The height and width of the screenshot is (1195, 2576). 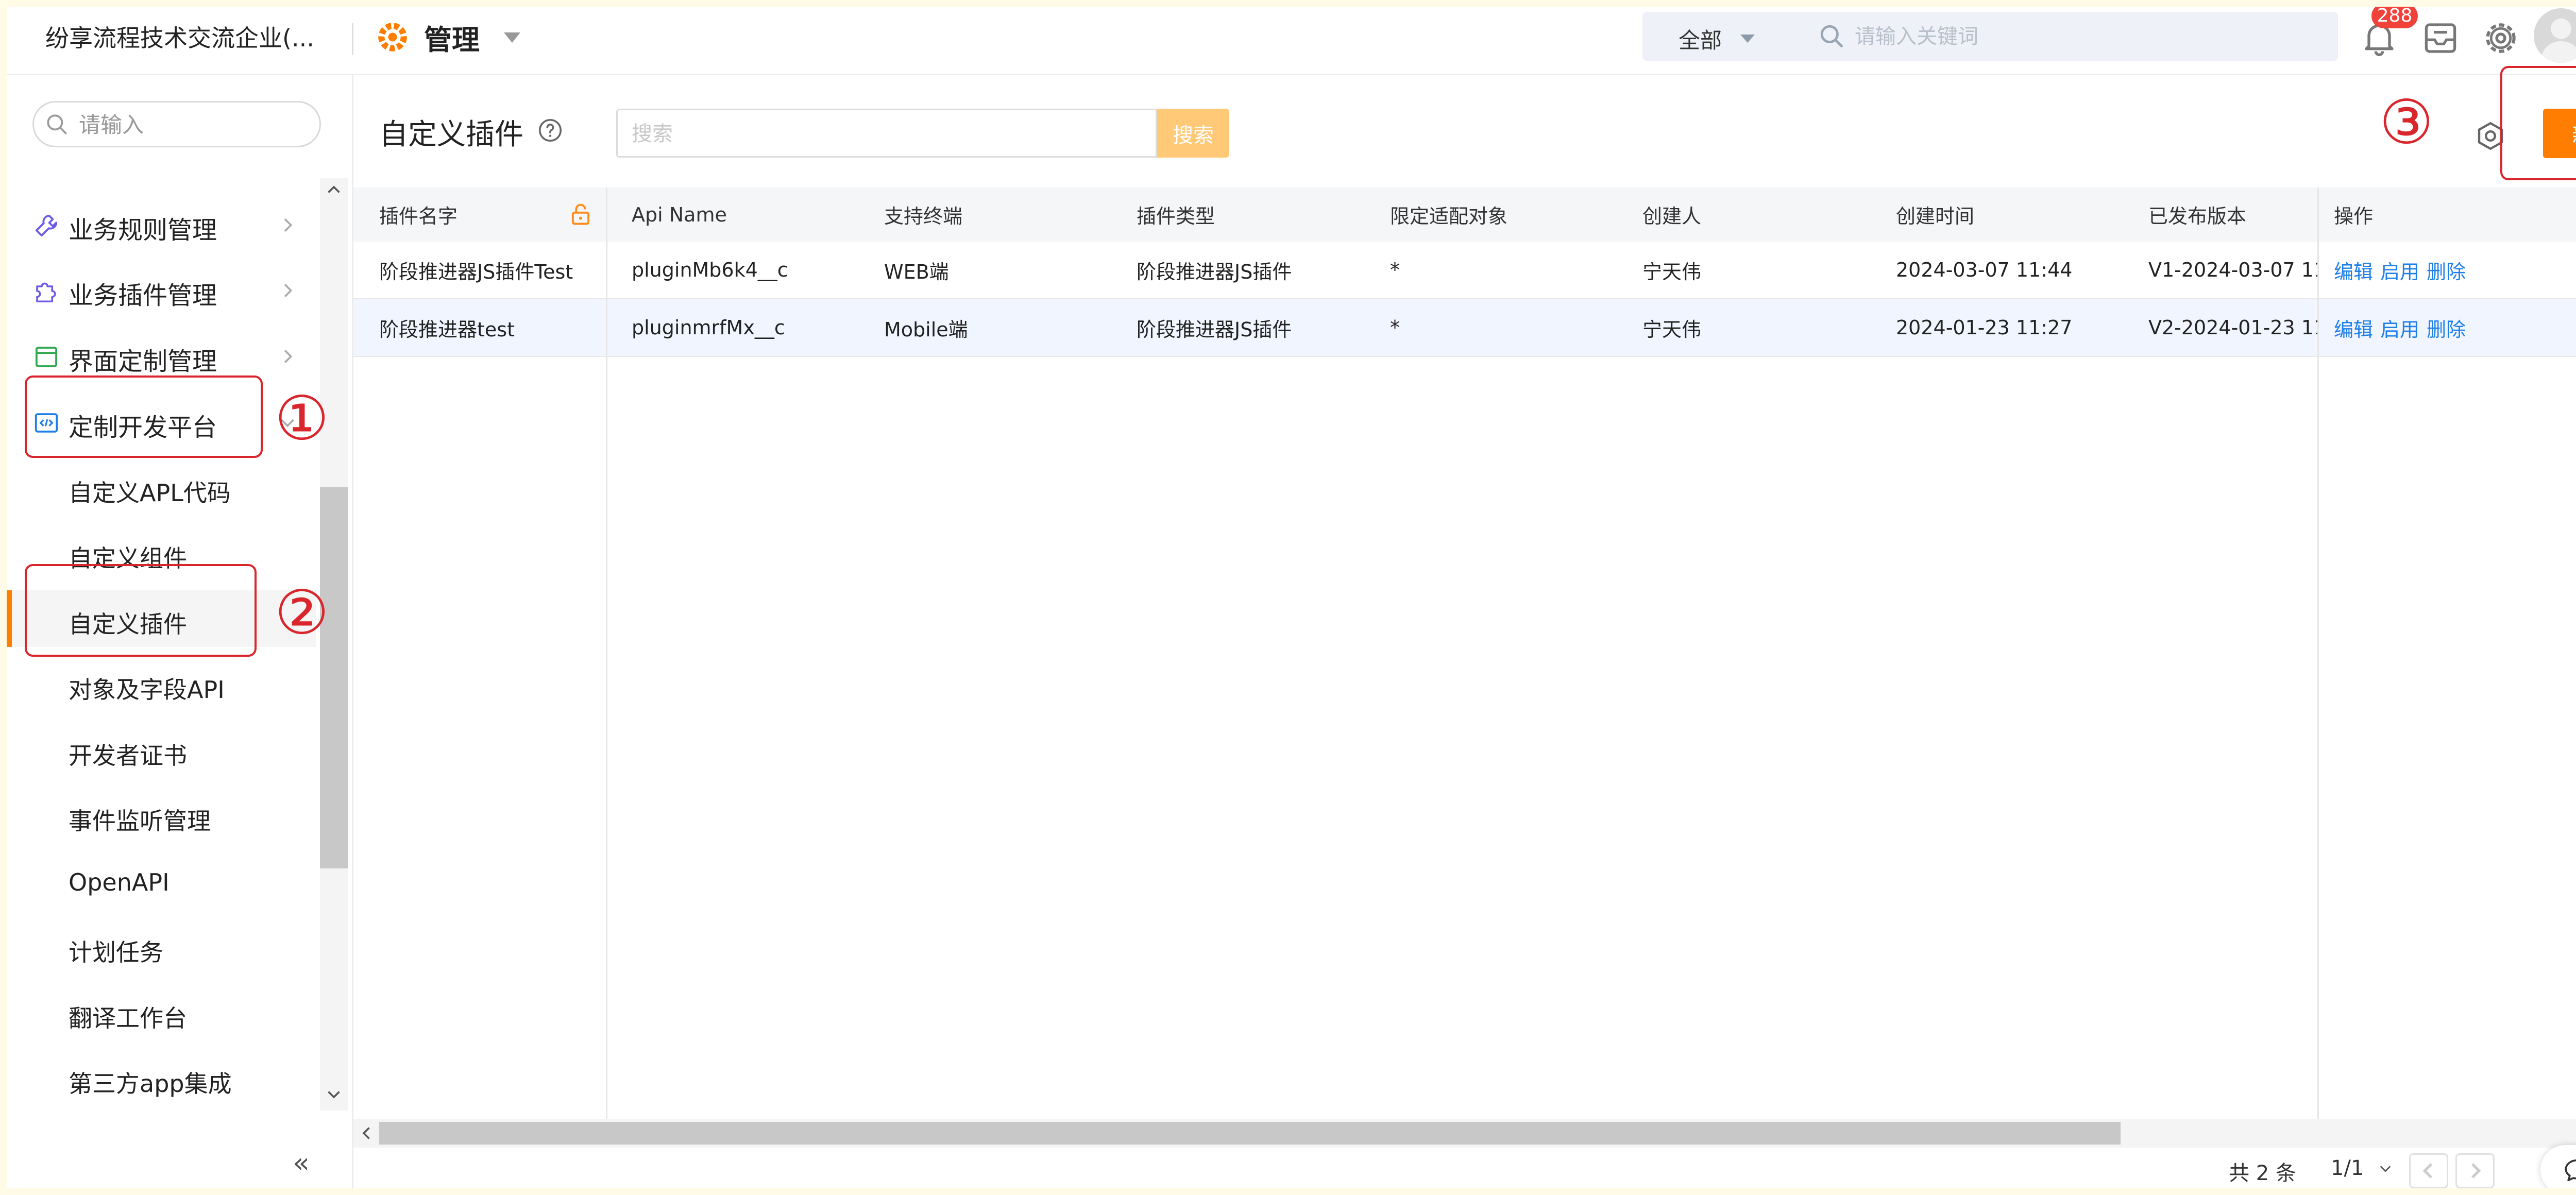 I want to click on window-icon, so click(x=46, y=357).